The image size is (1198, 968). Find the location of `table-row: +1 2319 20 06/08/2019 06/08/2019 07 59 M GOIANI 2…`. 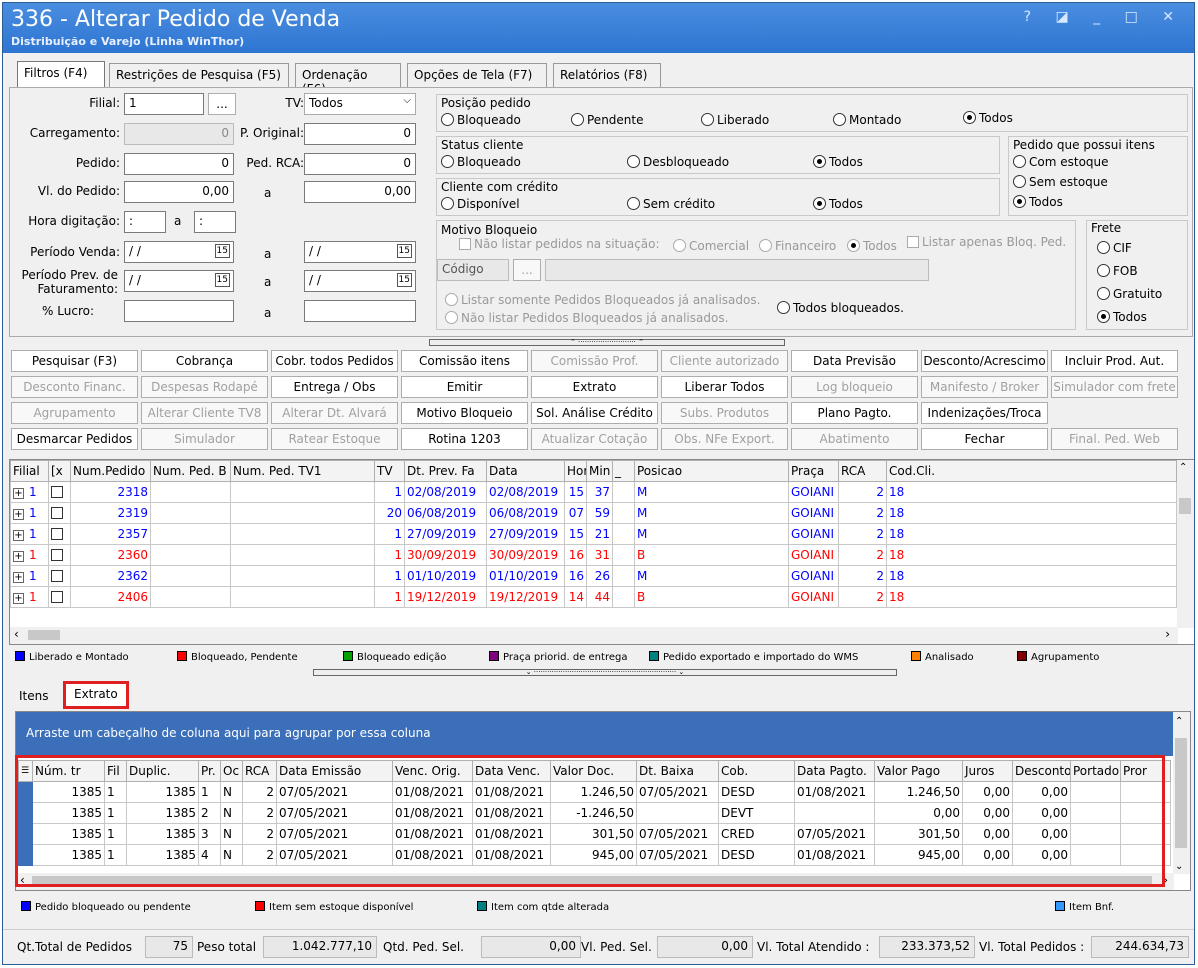

table-row: +1 2319 20 06/08/2019 06/08/2019 07 59 M GOIANI 2… is located at coordinates (593, 513).